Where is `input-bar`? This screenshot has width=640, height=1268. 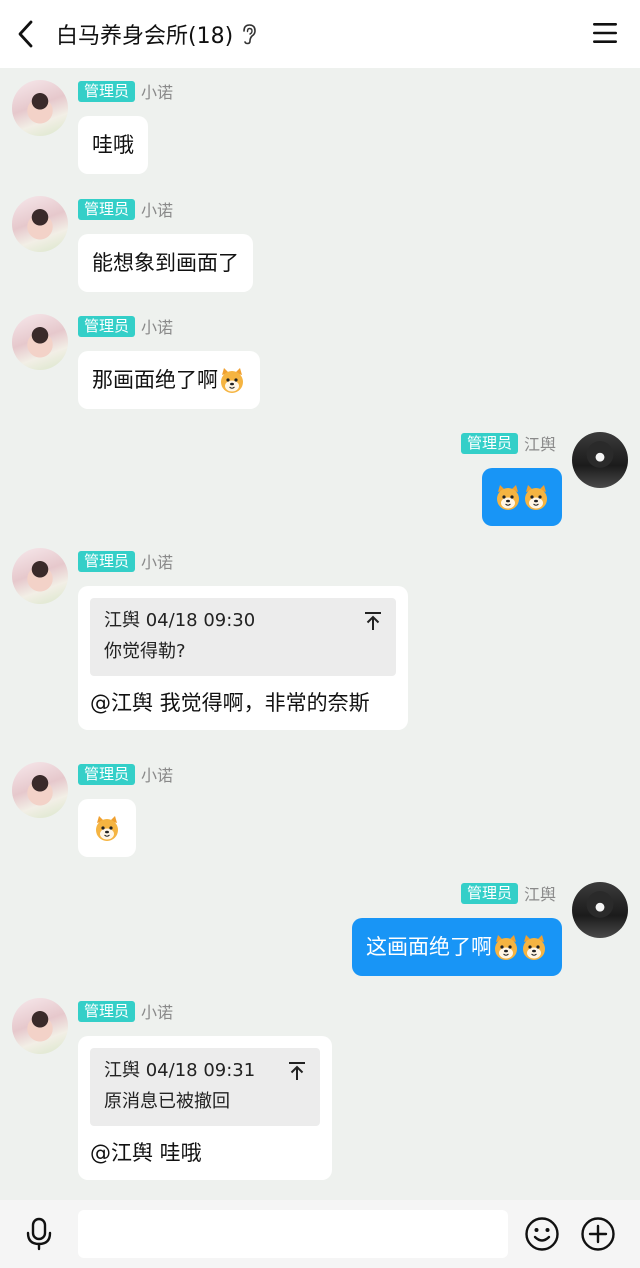 input-bar is located at coordinates (320, 1234).